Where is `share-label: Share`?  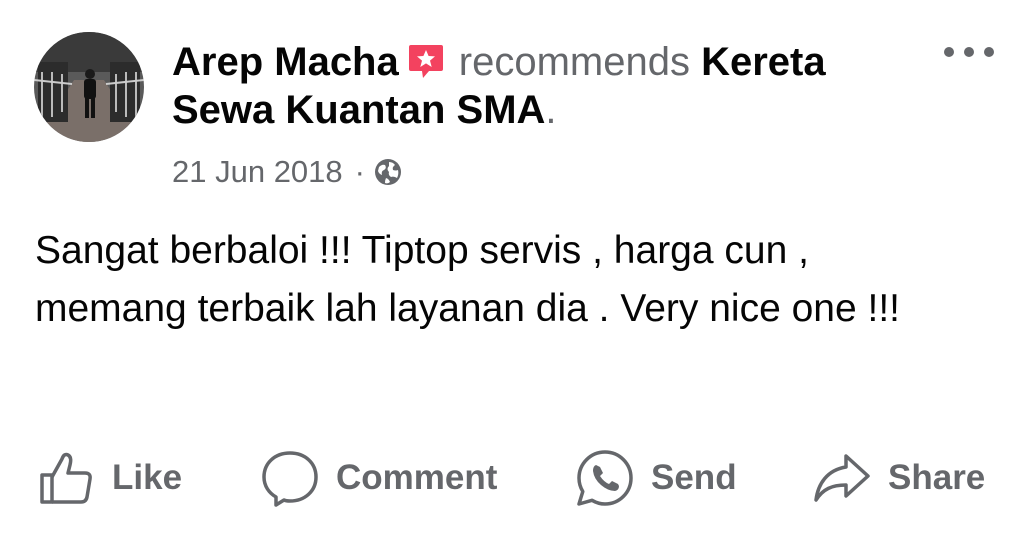
share-label: Share is located at coordinates (937, 477).